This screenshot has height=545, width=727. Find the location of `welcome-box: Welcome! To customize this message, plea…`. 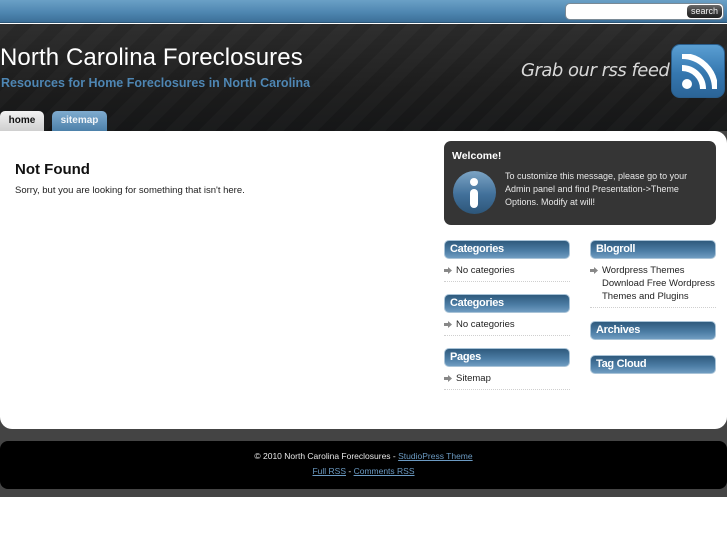

welcome-box: Welcome! To customize this message, plea… is located at coordinates (580, 183).